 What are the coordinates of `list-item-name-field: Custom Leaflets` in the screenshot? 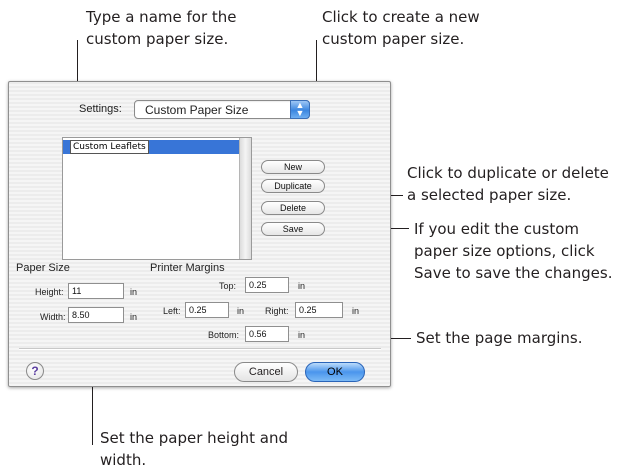 It's located at (109, 147).